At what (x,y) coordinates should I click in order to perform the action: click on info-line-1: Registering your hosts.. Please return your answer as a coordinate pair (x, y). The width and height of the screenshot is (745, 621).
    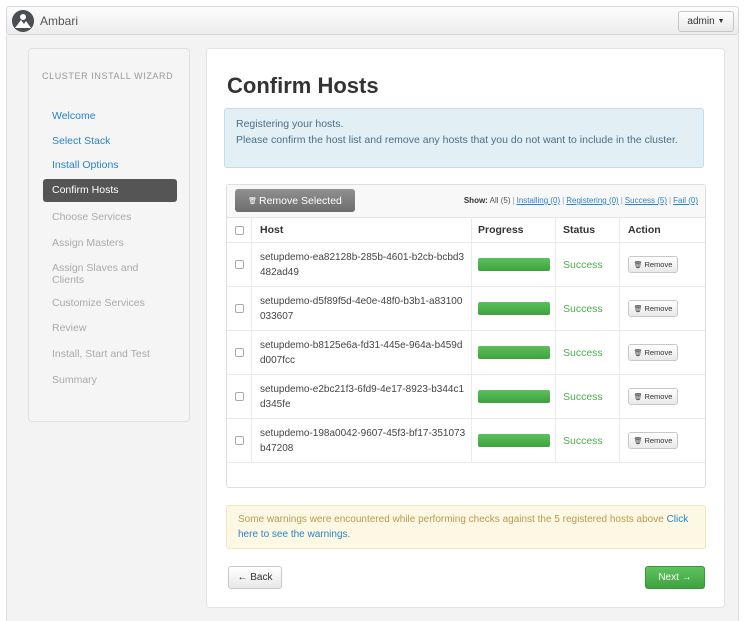
    Looking at the image, I should click on (290, 124).